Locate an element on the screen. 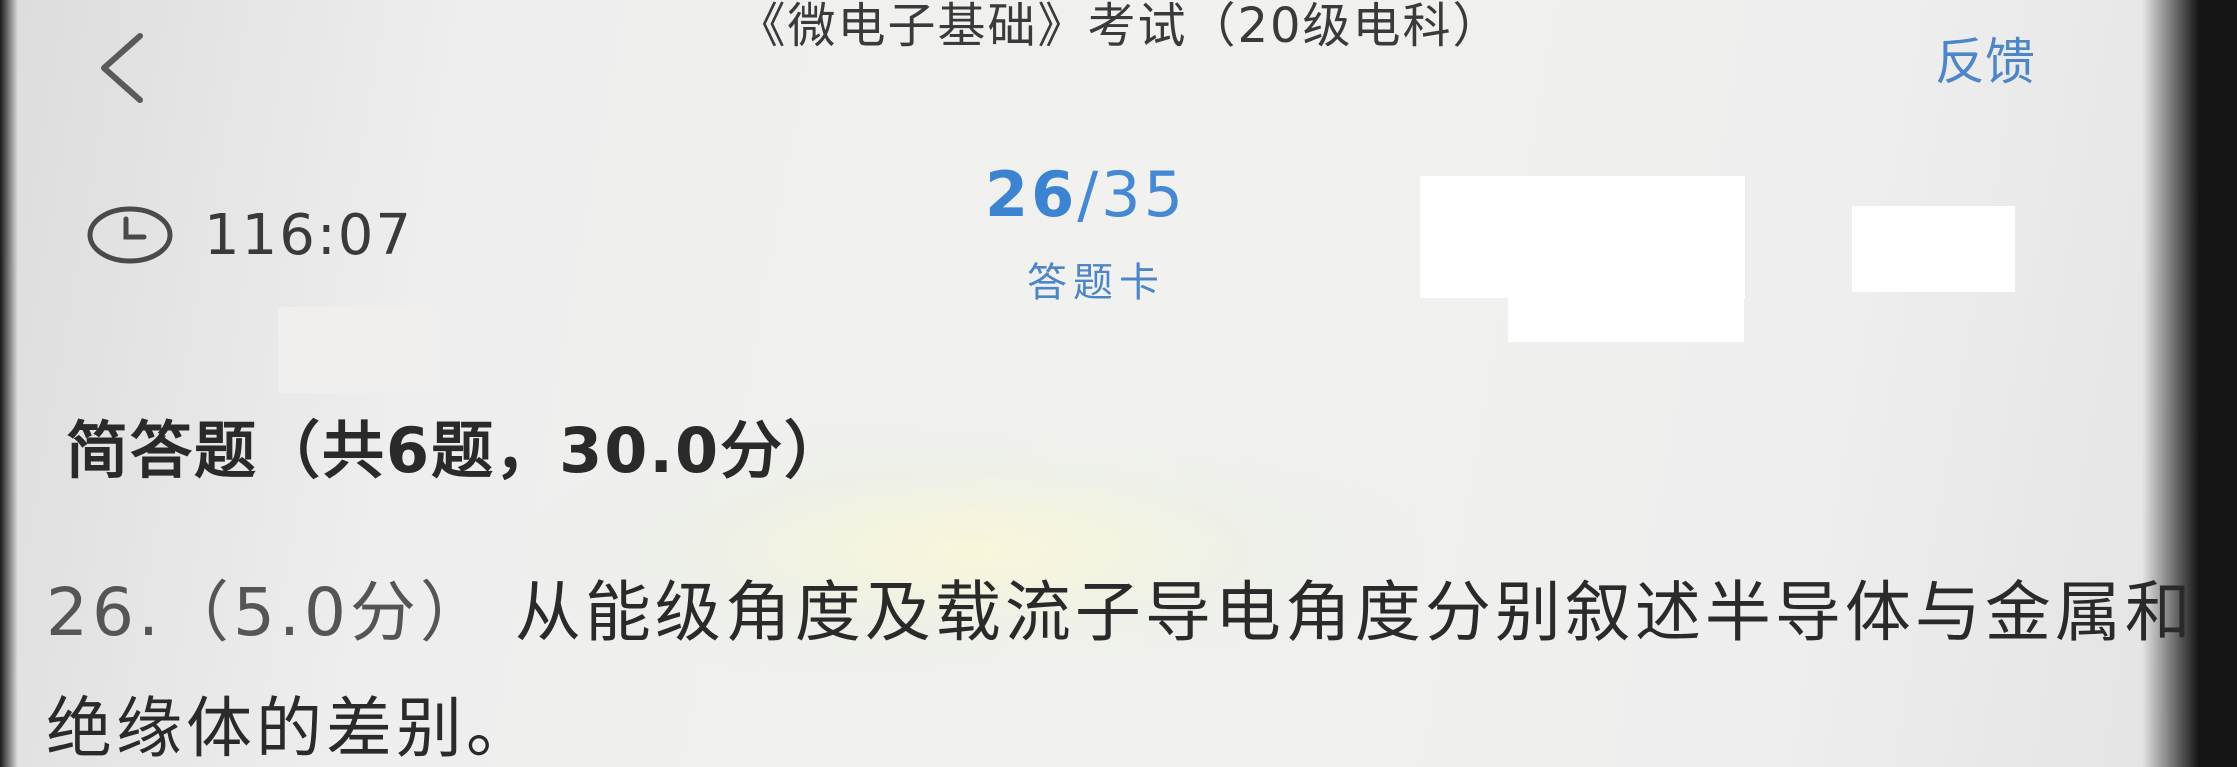  question-number: 26. is located at coordinates (104, 612).